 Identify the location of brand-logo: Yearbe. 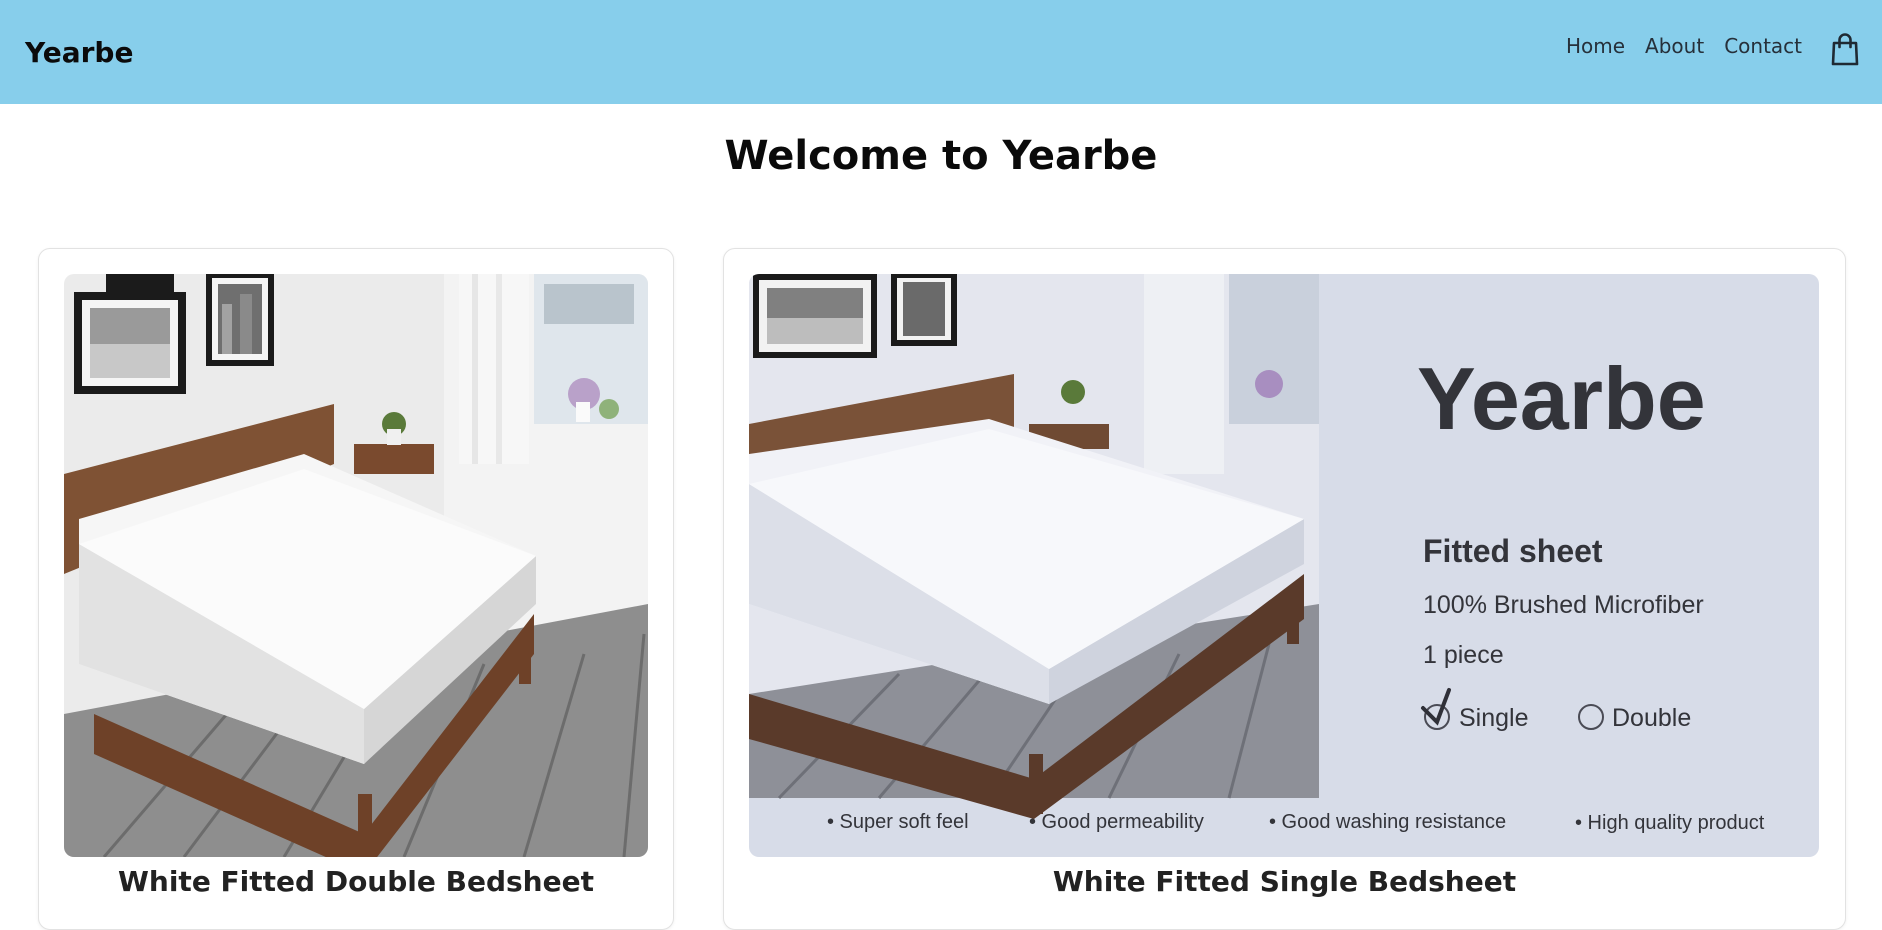
(79, 52).